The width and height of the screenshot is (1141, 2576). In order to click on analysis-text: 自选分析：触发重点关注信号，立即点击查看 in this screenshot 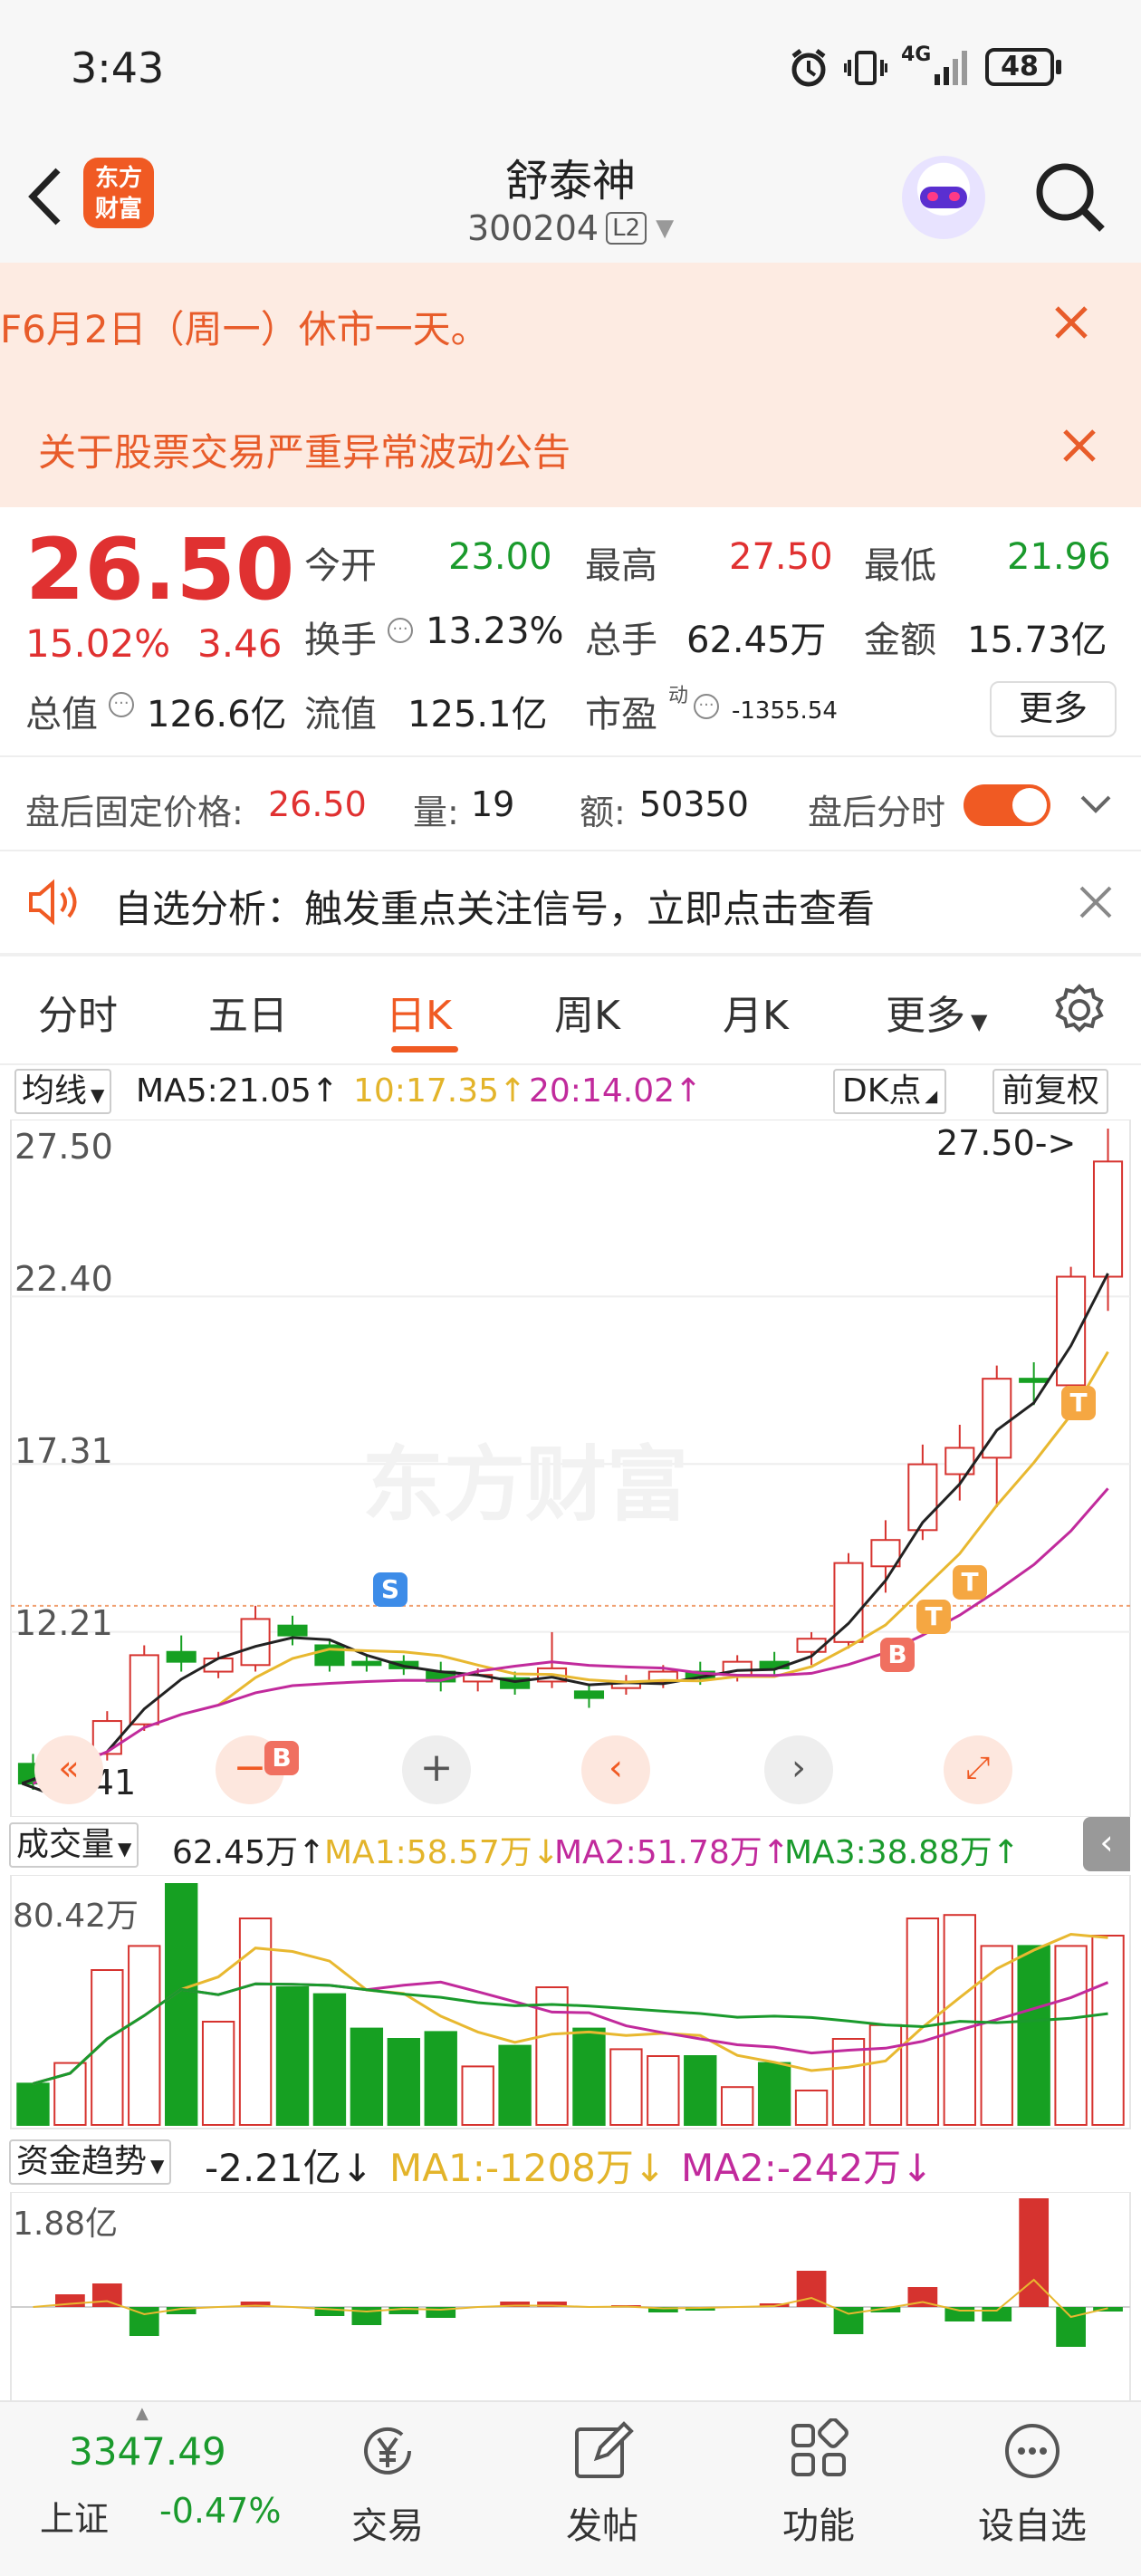, I will do `click(495, 909)`.